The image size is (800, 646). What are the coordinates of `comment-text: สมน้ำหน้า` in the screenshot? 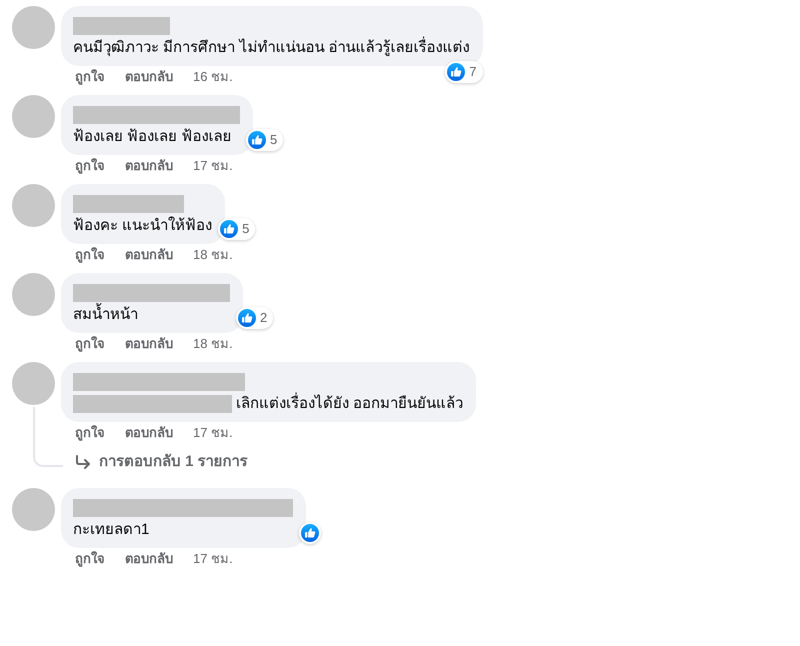 It's located at (105, 315).